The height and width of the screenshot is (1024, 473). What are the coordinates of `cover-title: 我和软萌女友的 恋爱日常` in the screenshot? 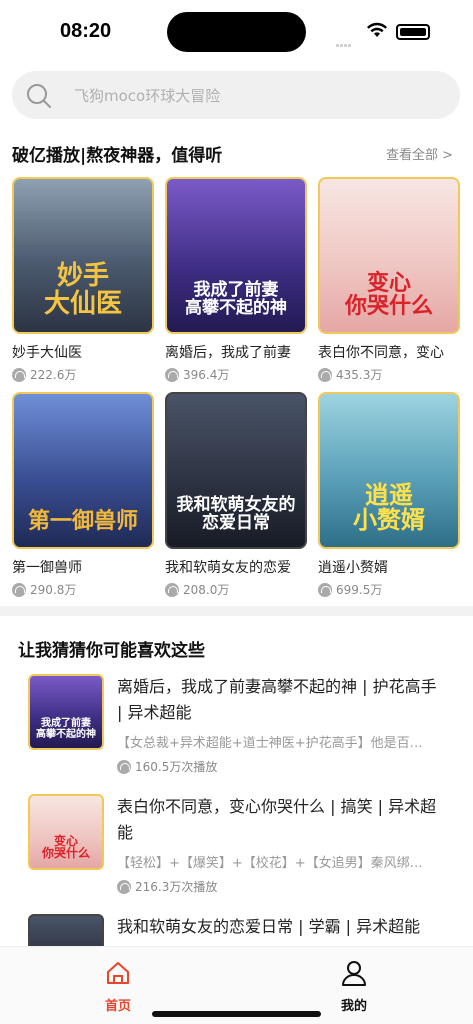 It's located at (236, 514).